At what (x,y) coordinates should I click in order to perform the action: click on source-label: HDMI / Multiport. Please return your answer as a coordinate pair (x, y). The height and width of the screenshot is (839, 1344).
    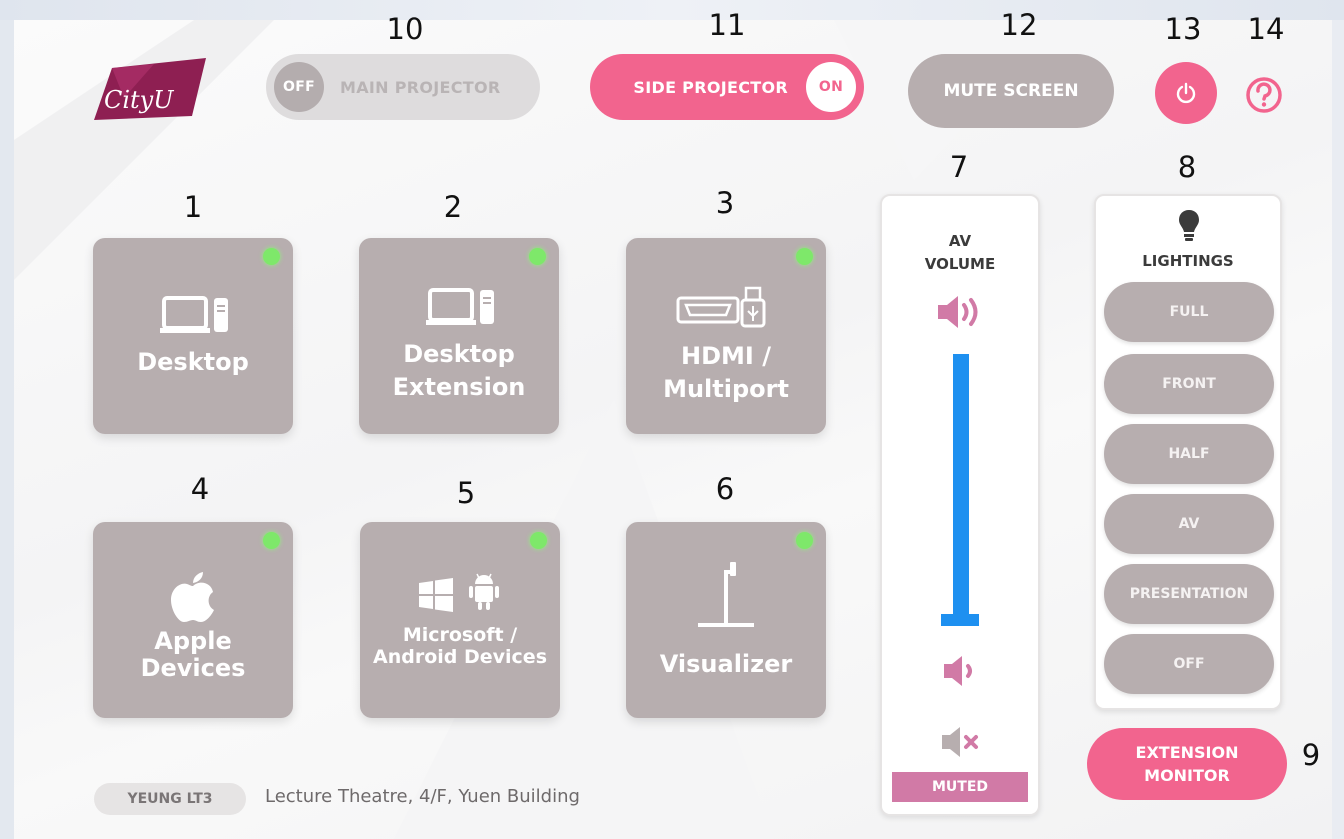
    Looking at the image, I should click on (726, 372).